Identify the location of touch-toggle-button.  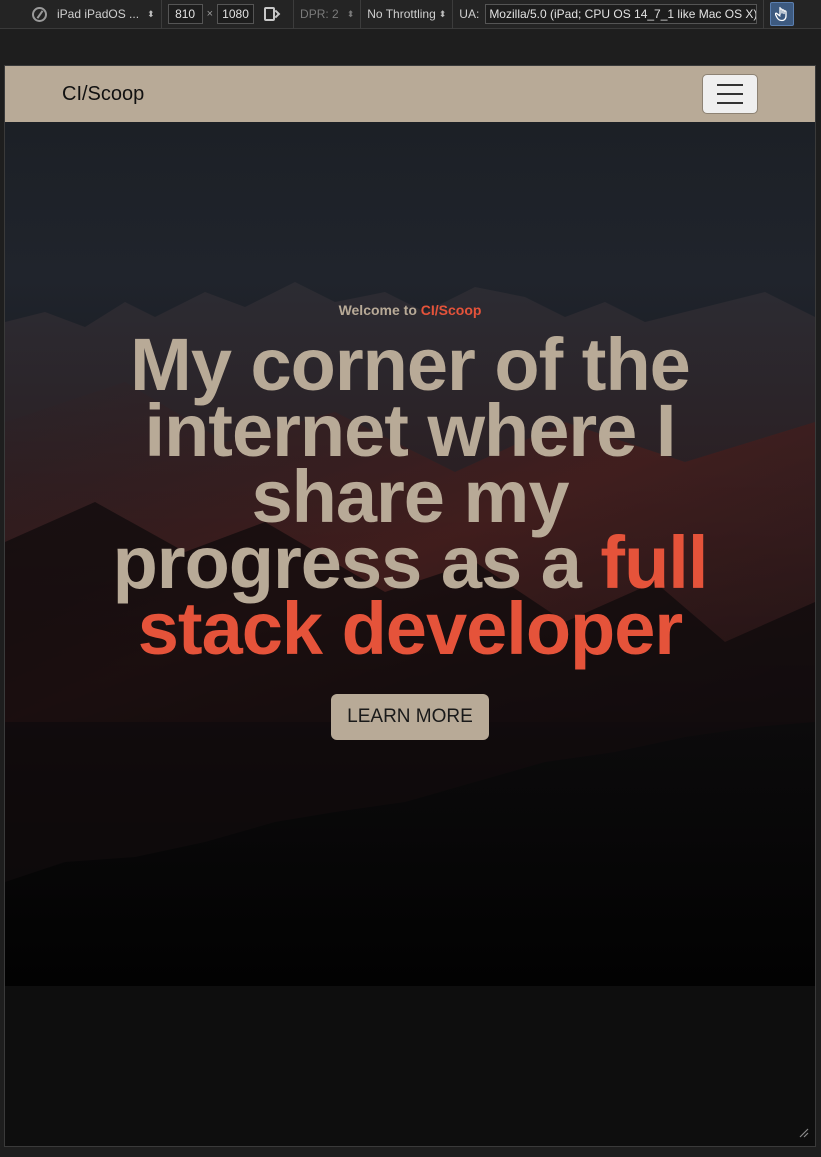
(782, 14).